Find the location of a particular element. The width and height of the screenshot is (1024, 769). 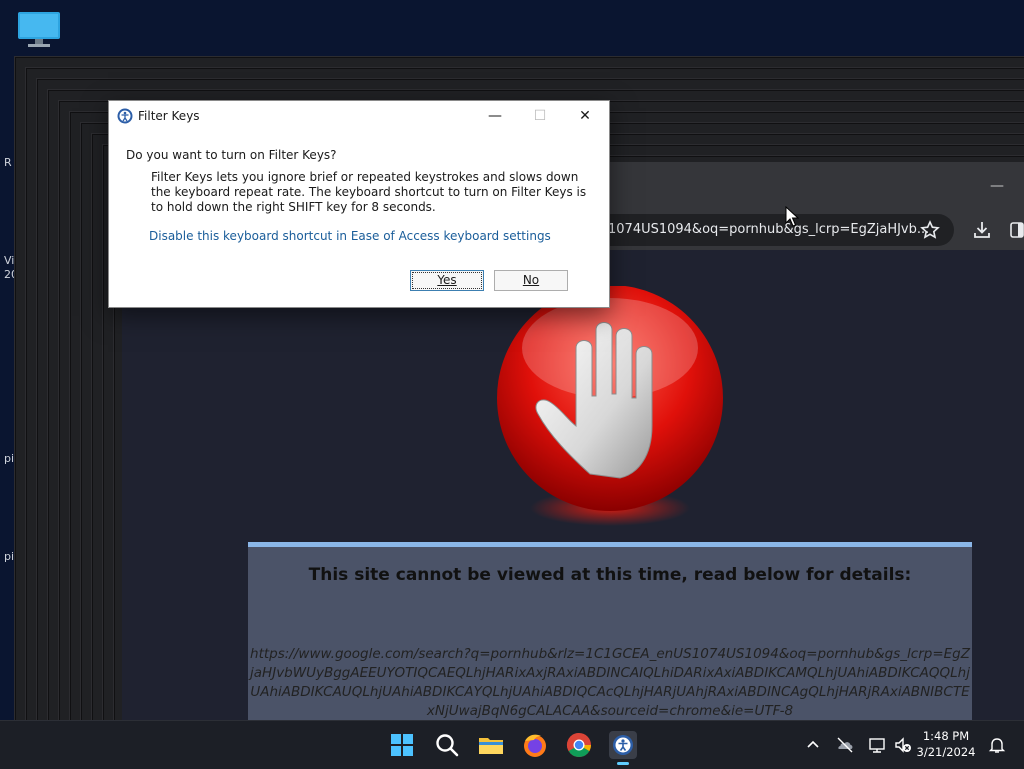

notification-bell-icon is located at coordinates (997, 745).